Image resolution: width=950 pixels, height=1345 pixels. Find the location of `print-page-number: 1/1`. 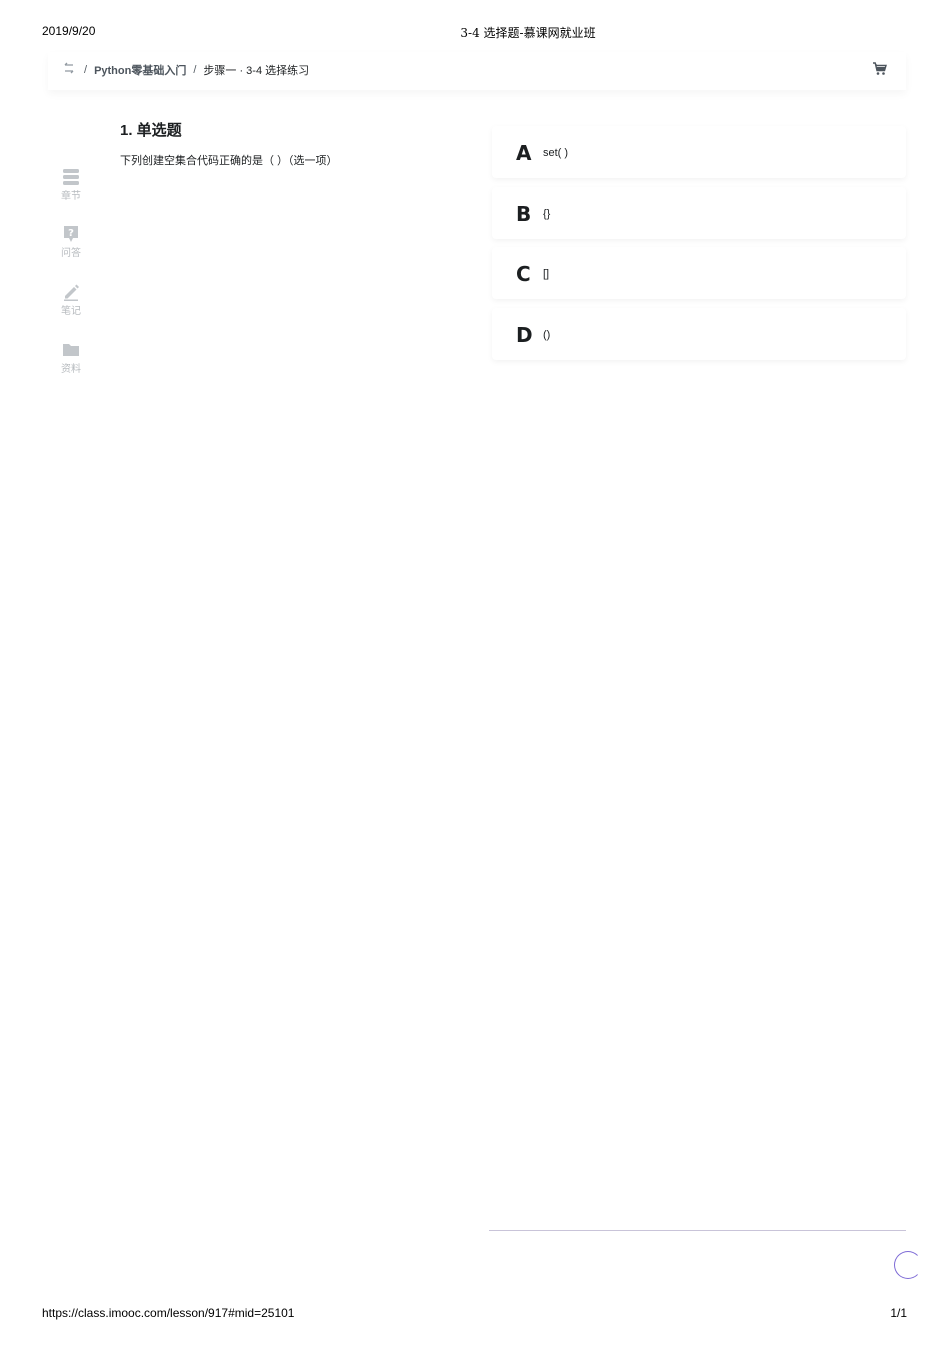

print-page-number: 1/1 is located at coordinates (898, 1313).